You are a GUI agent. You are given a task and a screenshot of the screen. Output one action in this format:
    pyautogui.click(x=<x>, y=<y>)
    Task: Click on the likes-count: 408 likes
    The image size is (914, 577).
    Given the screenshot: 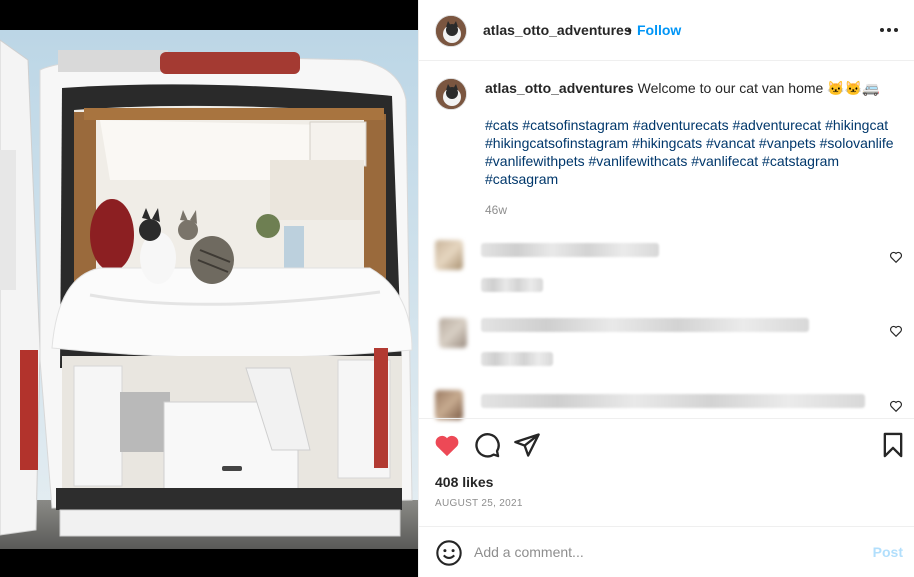 What is the action you would take?
    pyautogui.click(x=464, y=482)
    